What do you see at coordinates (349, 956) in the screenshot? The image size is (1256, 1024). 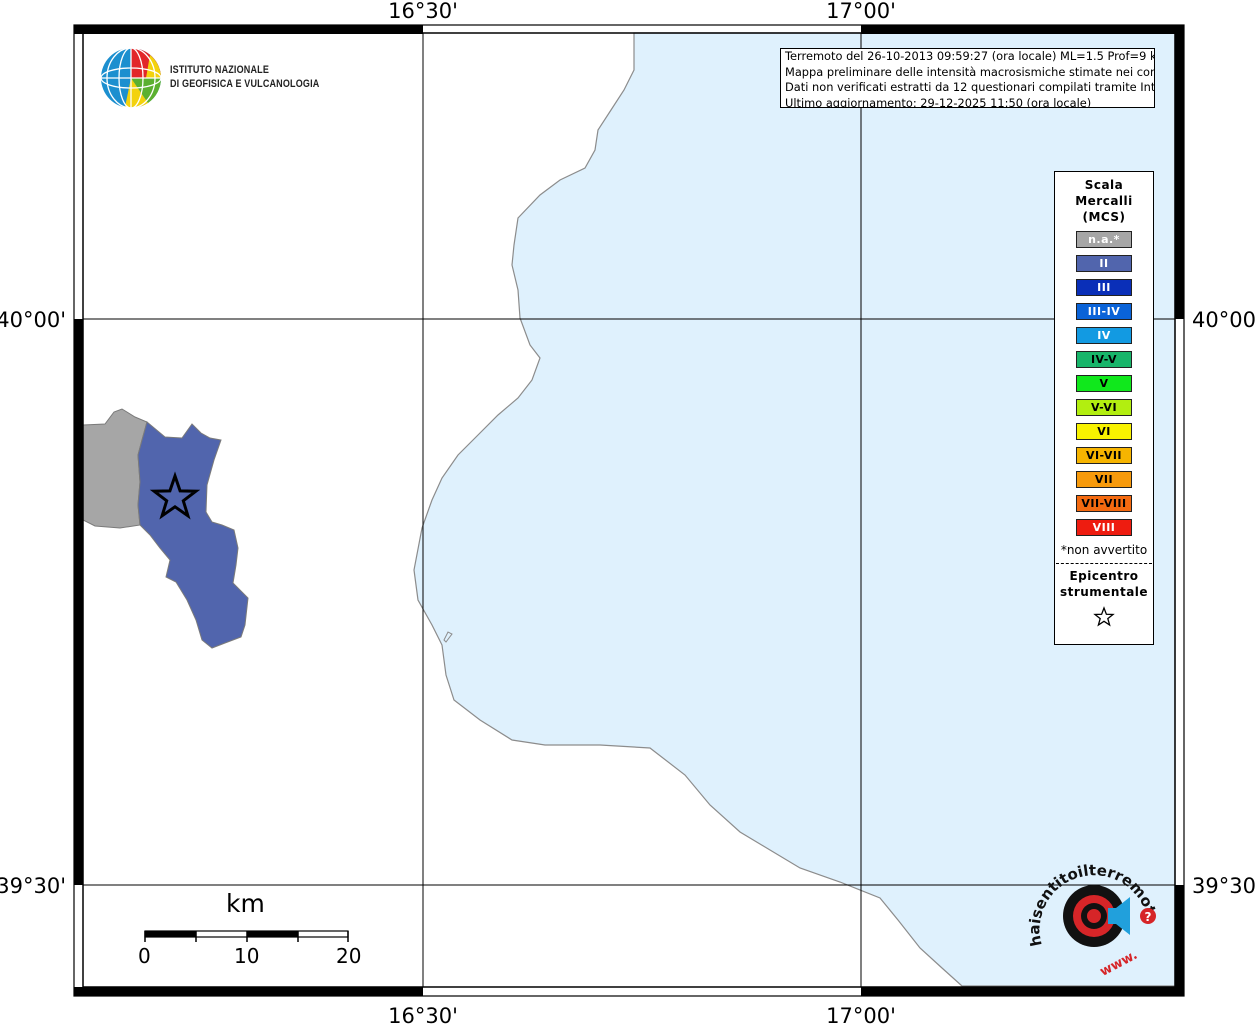 I see `scale-bar-label-20: 20` at bounding box center [349, 956].